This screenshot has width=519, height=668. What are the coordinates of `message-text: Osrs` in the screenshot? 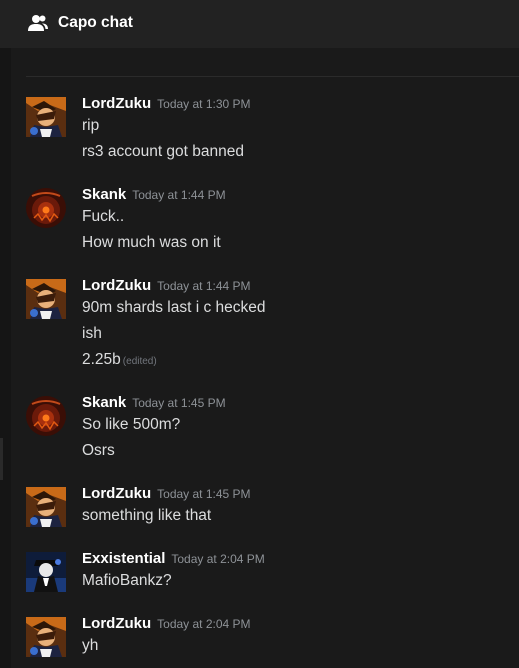 It's located at (98, 451).